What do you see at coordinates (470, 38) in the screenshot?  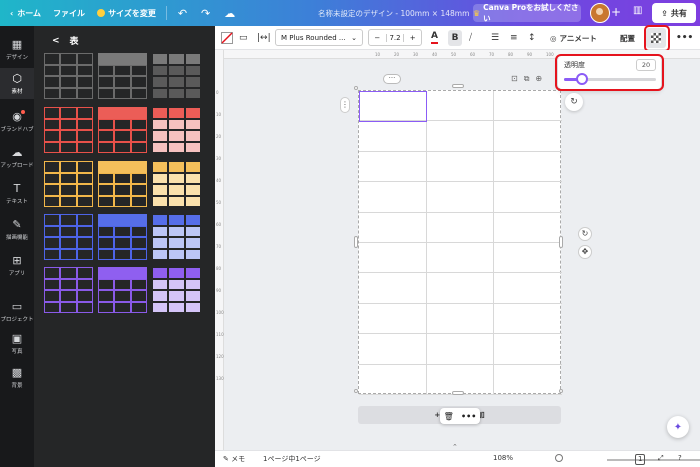 I see `italic-icon: ⧸` at bounding box center [470, 38].